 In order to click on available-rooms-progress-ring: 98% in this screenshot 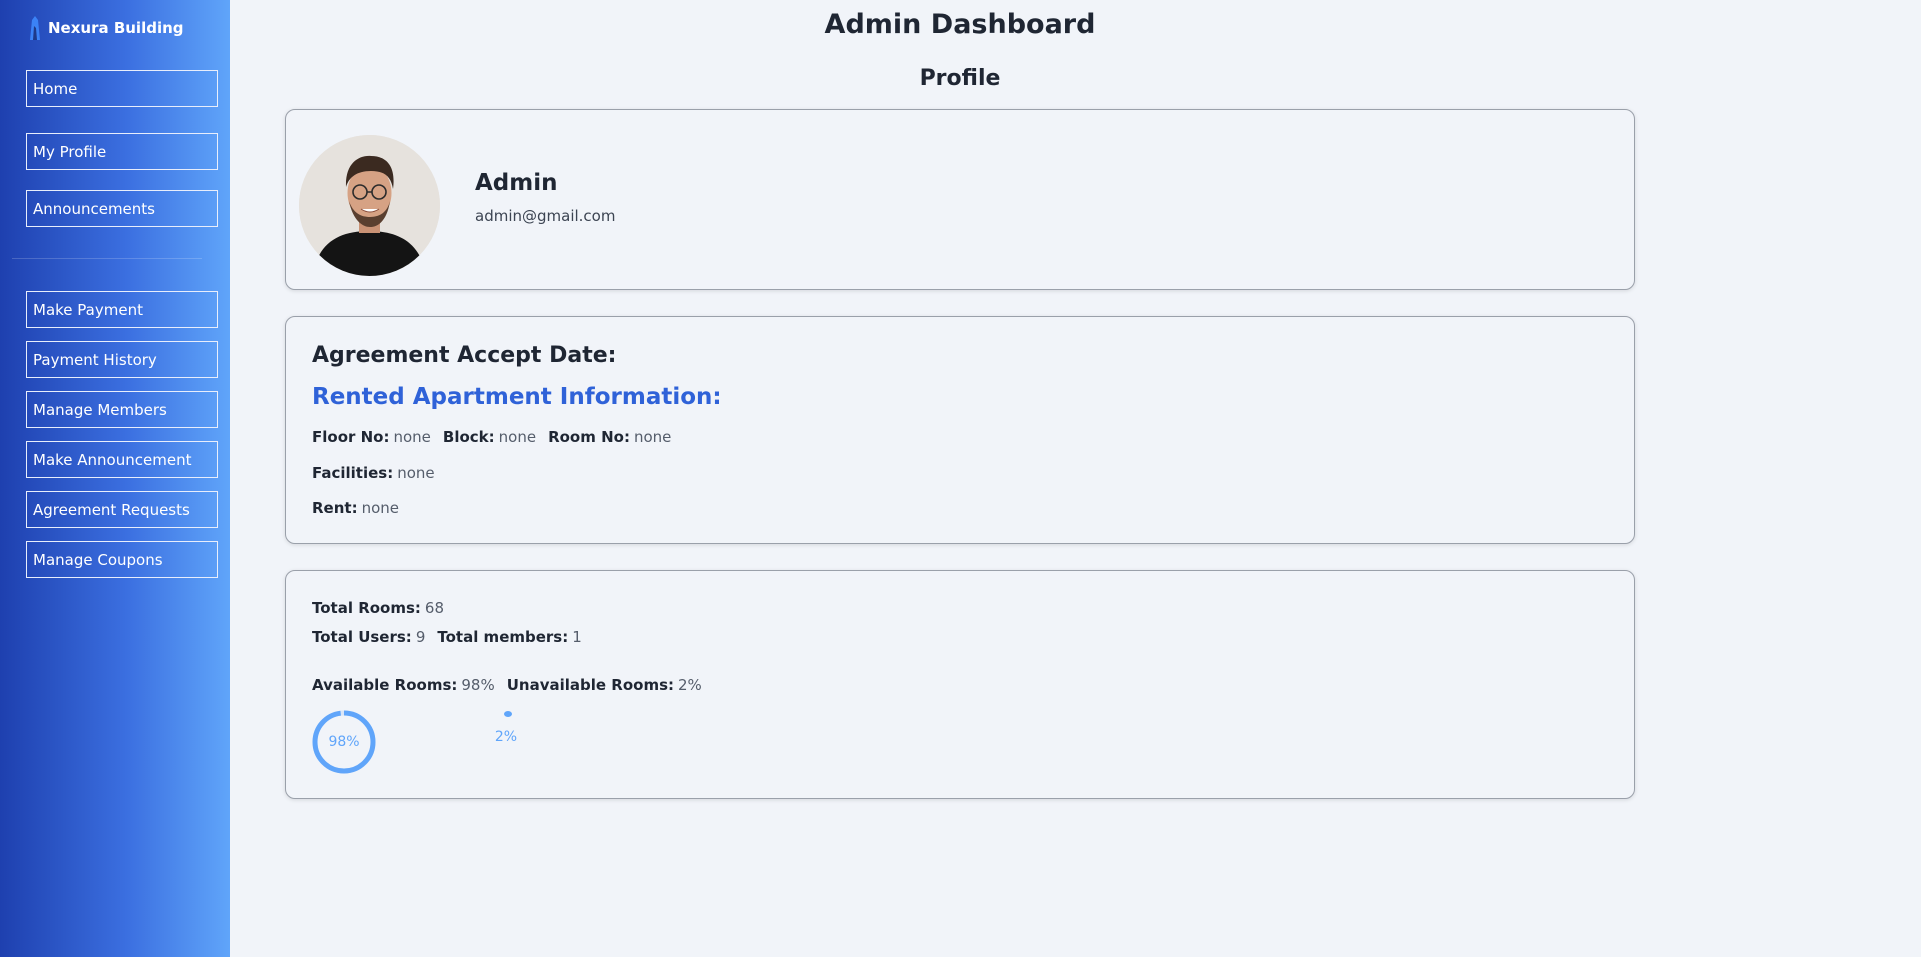, I will do `click(344, 742)`.